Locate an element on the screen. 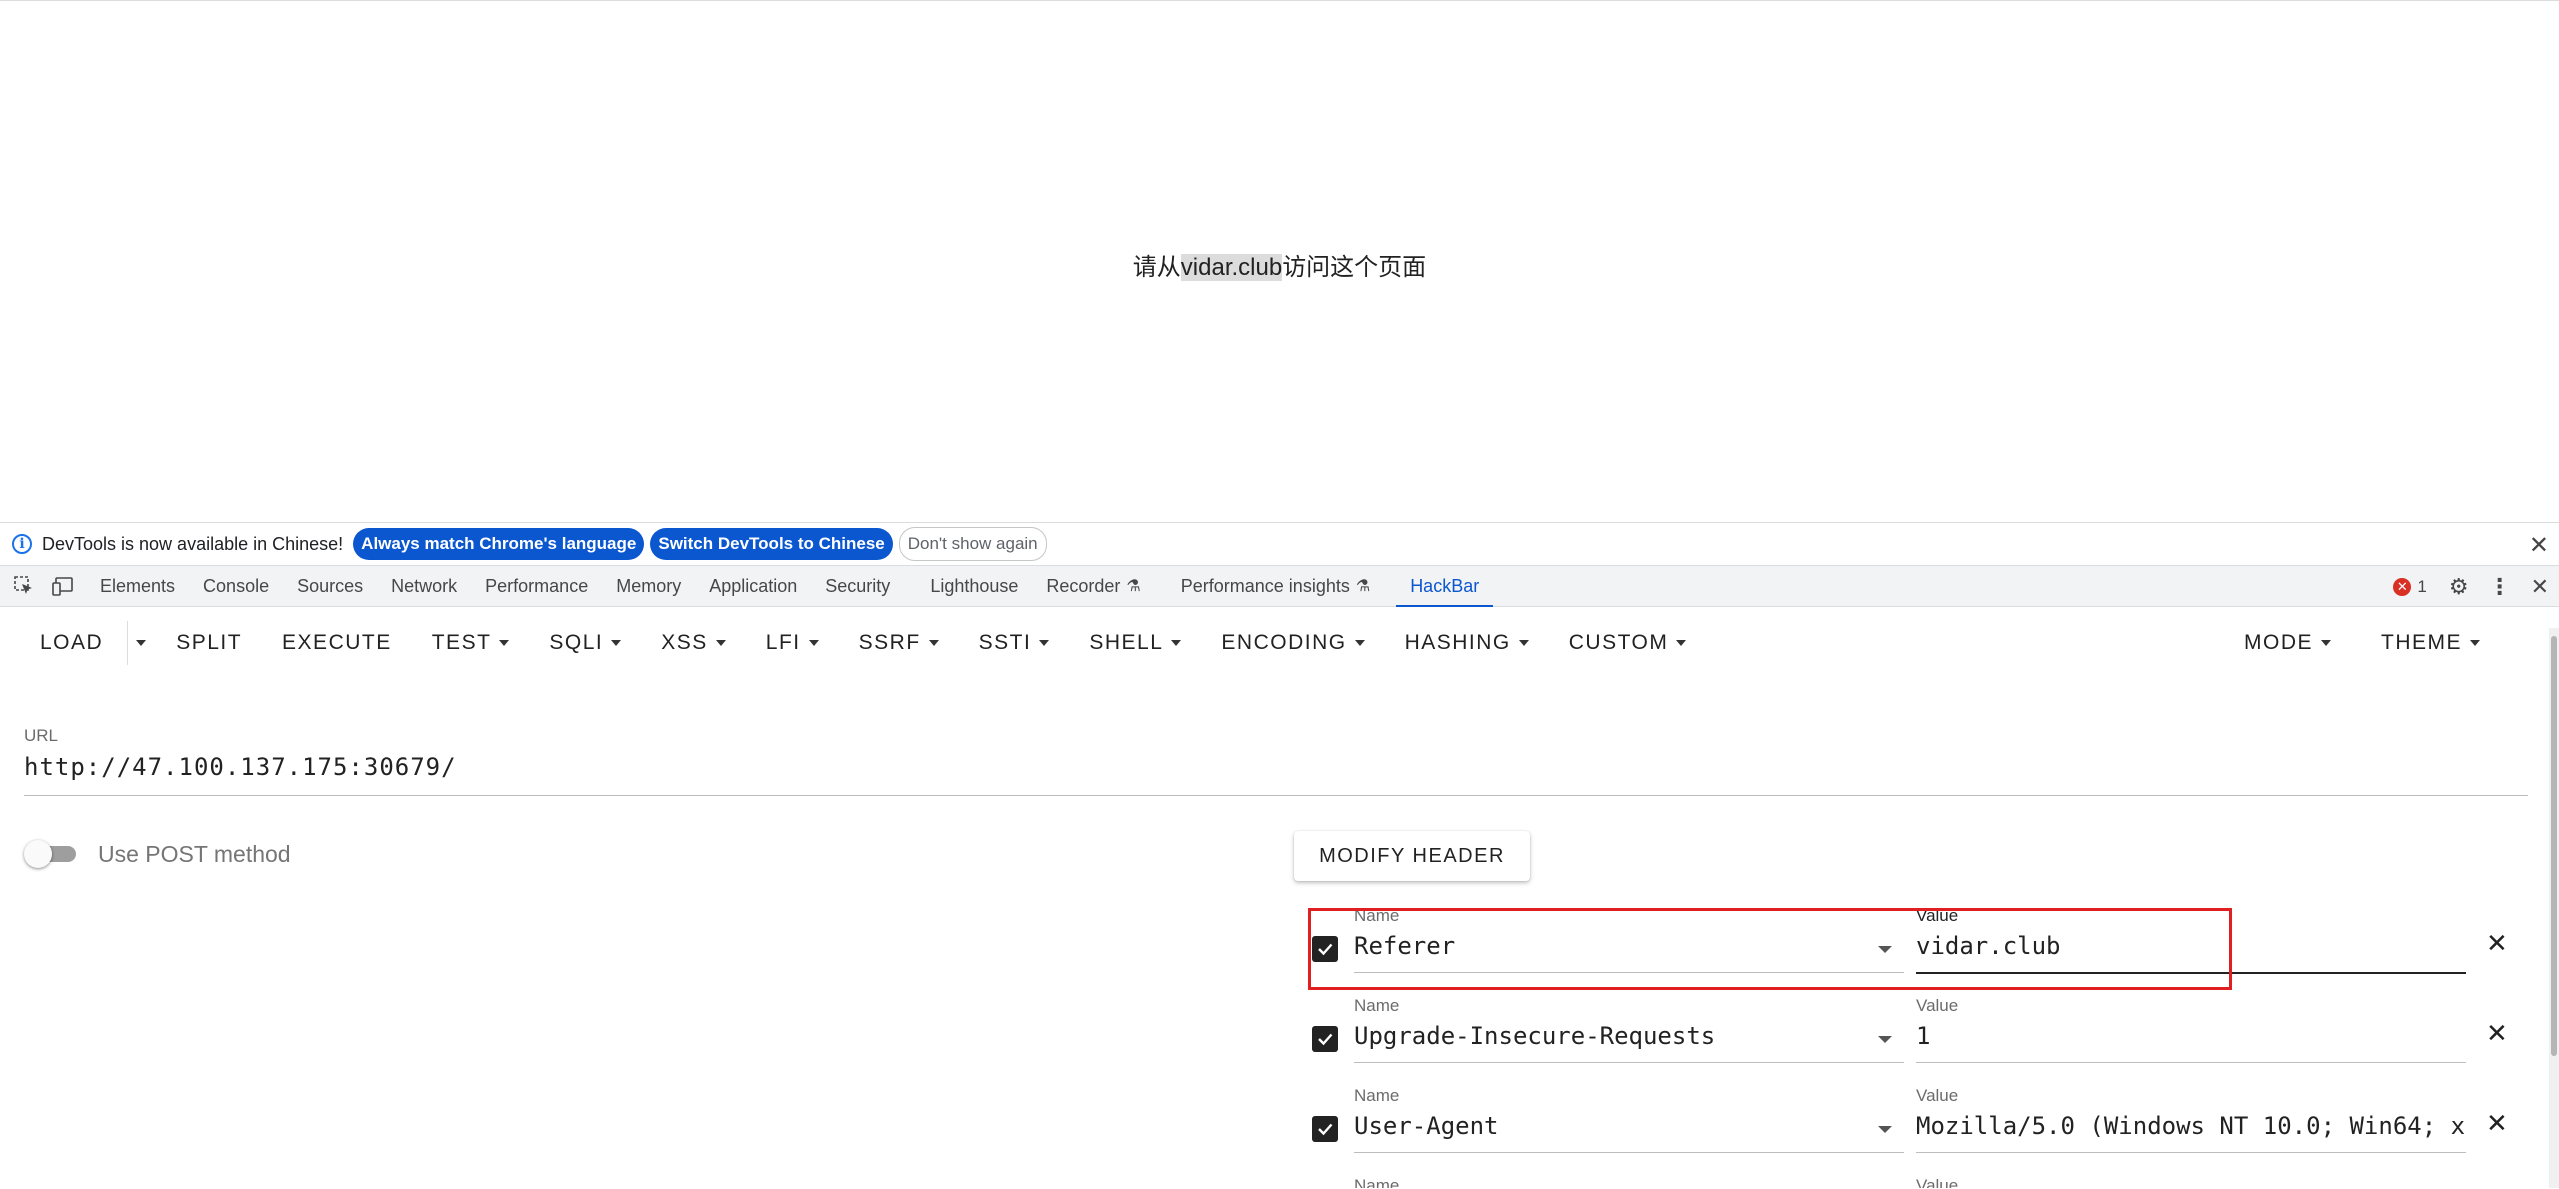  modify-header-button: MODIFY HEADER is located at coordinates (1412, 856).